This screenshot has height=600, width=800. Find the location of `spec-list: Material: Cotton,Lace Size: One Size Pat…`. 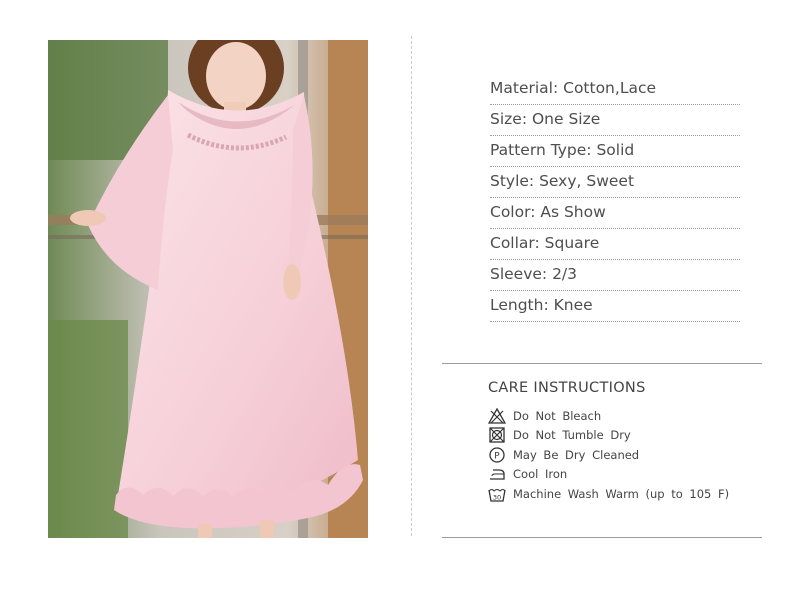

spec-list: Material: Cotton,Lace Size: One Size Pat… is located at coordinates (615, 198).